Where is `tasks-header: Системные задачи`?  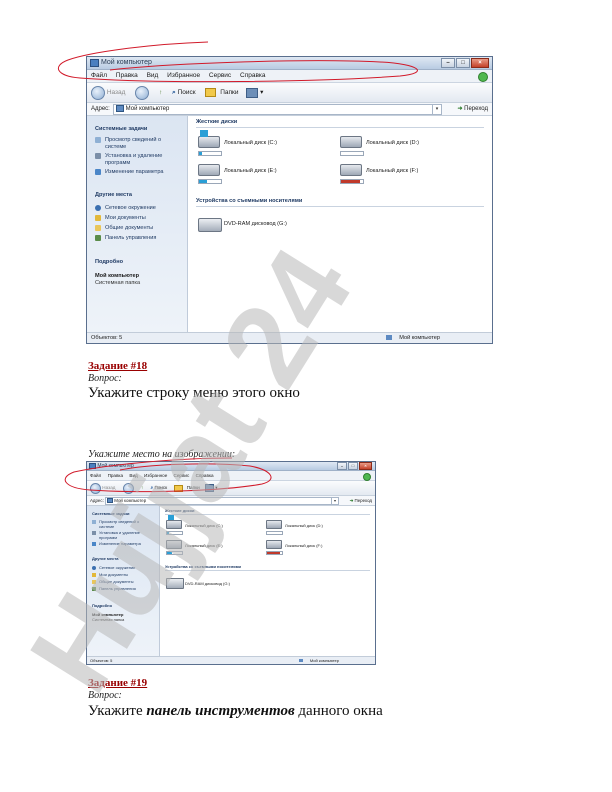 tasks-header: Системные задачи is located at coordinates (121, 129).